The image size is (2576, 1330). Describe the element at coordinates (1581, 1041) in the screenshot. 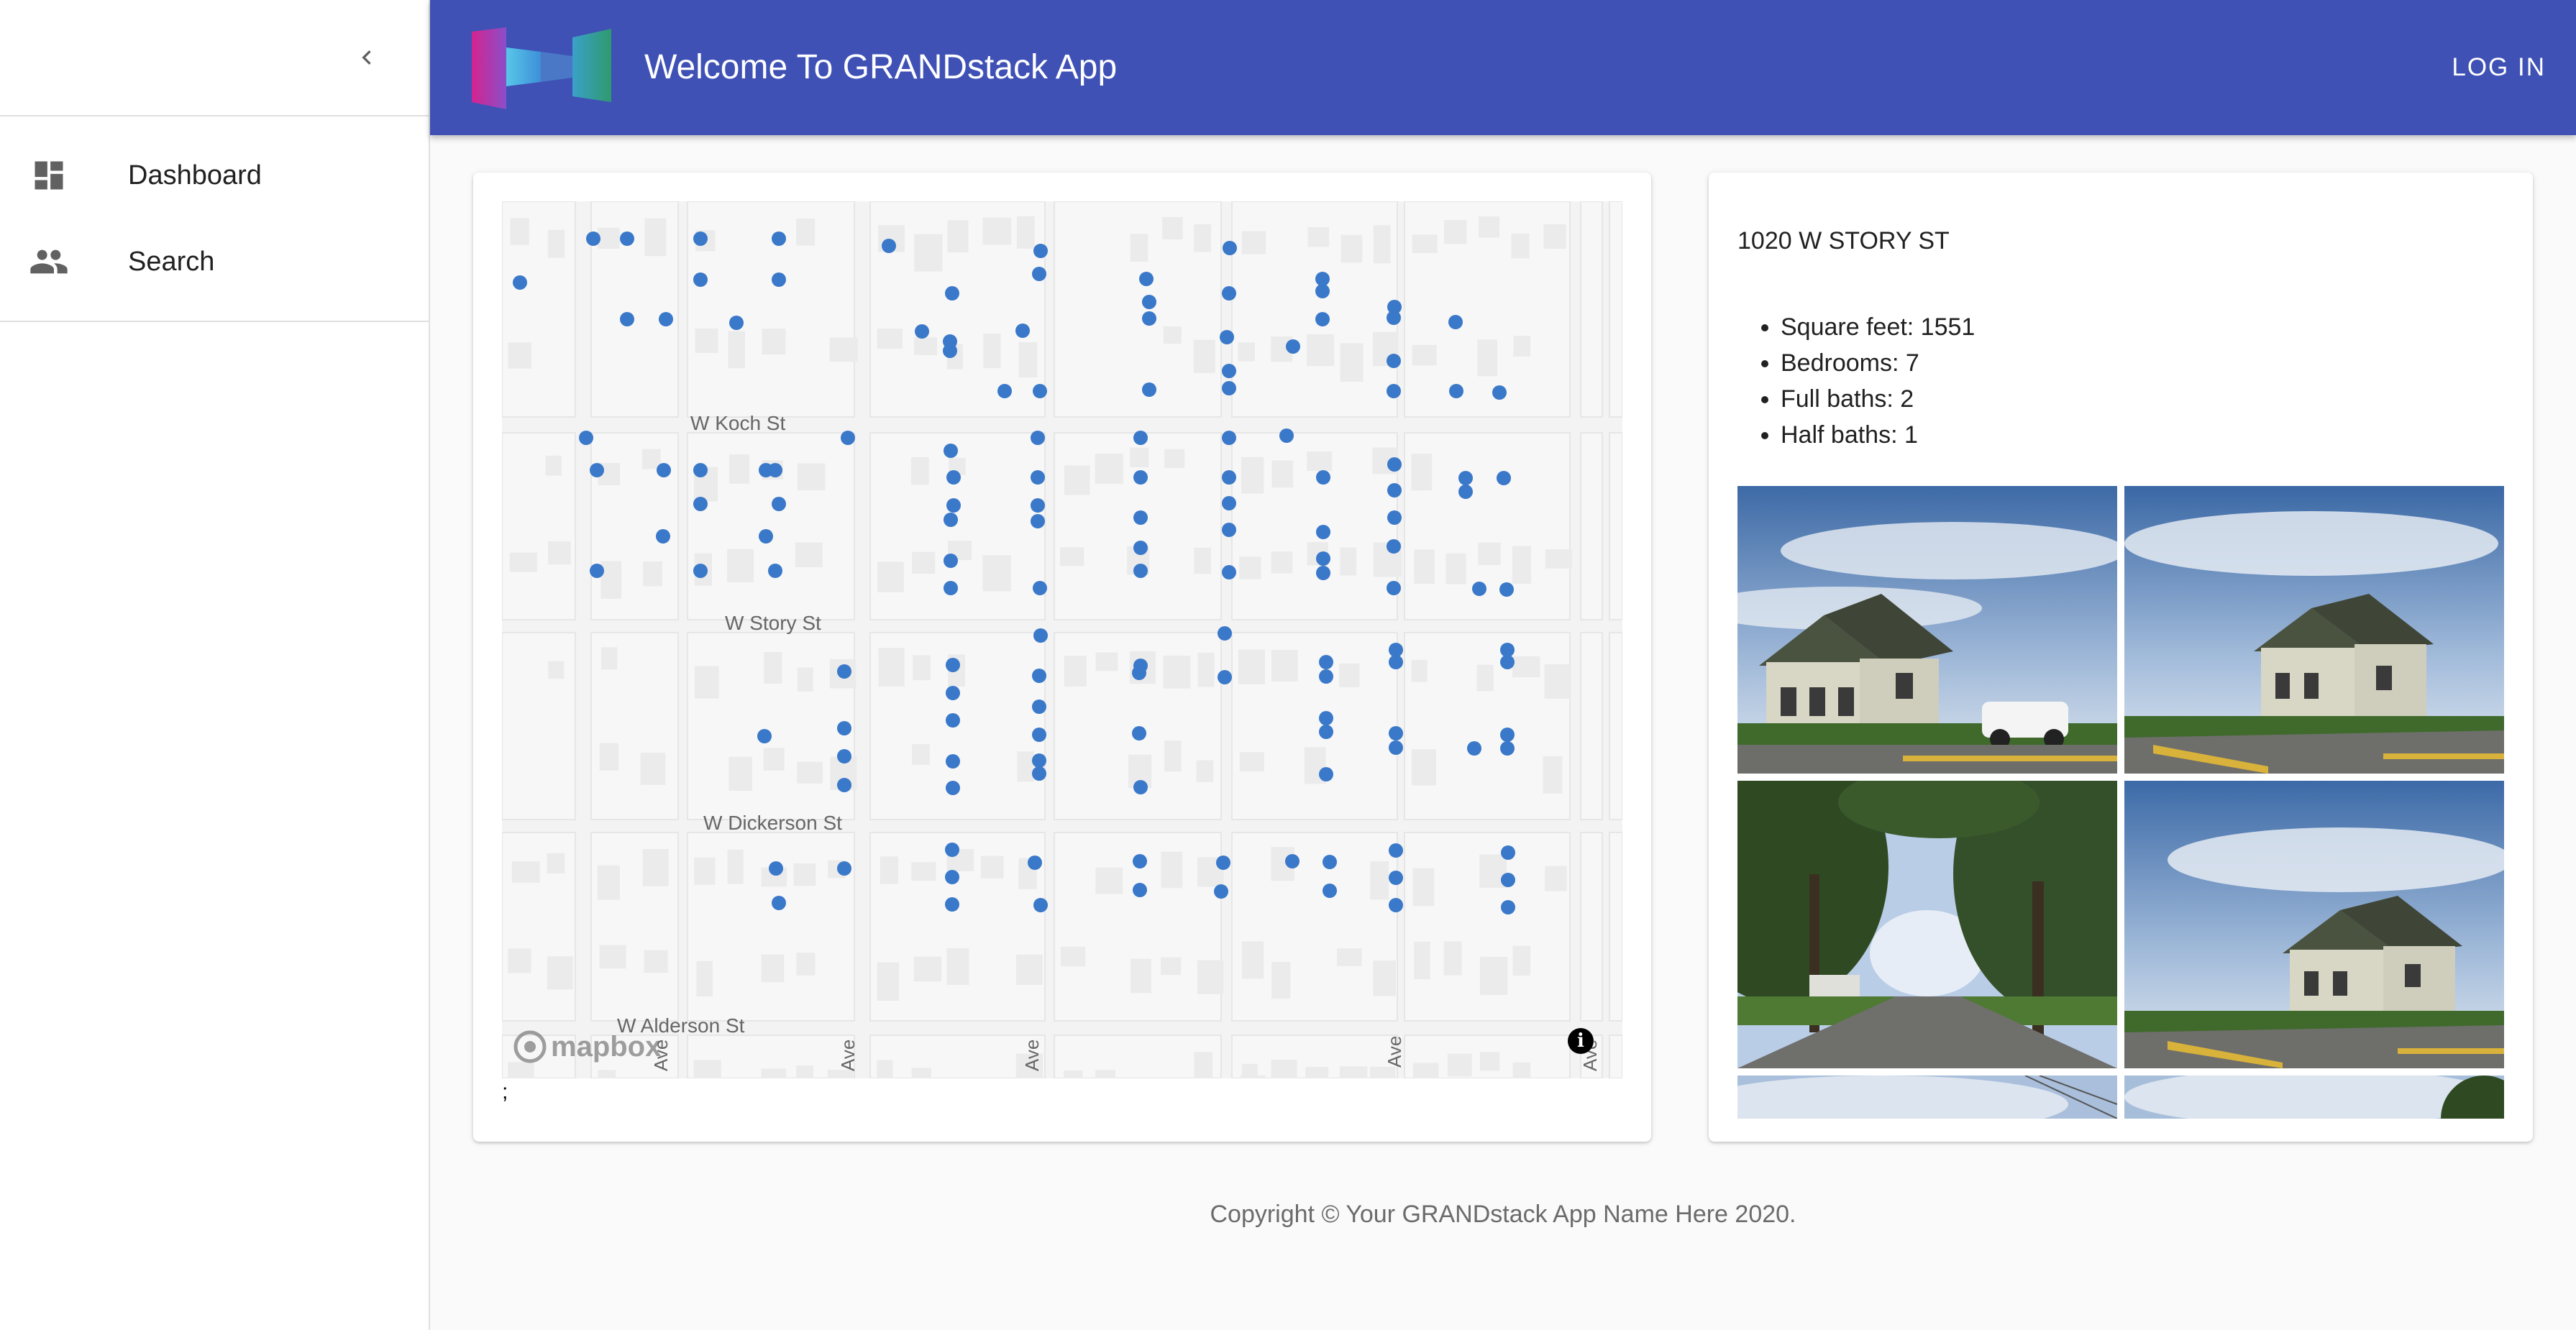

I see `info-icon: i` at that location.